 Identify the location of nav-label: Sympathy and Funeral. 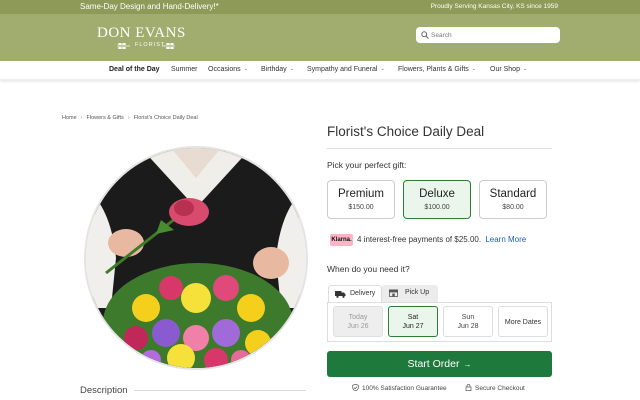
(342, 69).